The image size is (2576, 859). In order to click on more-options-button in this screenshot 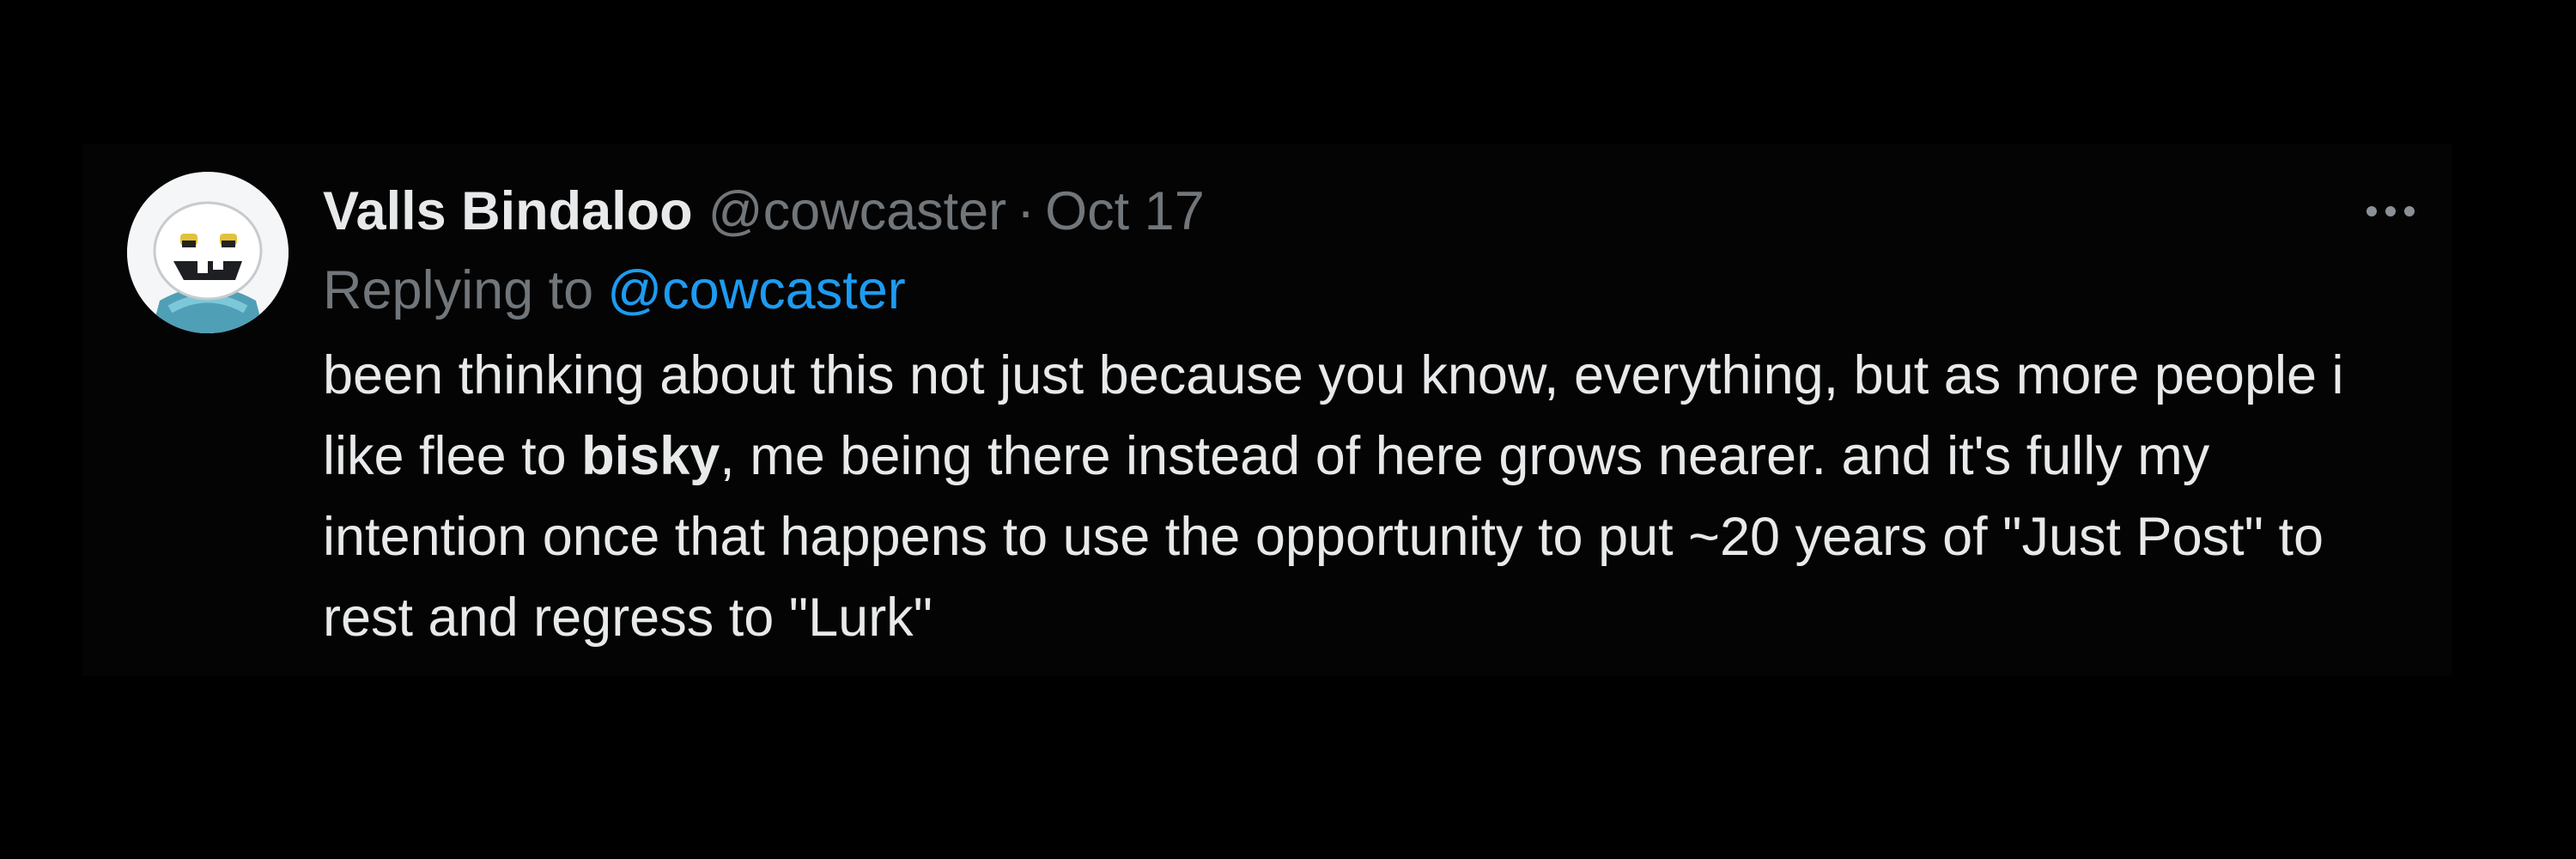, I will do `click(2390, 211)`.